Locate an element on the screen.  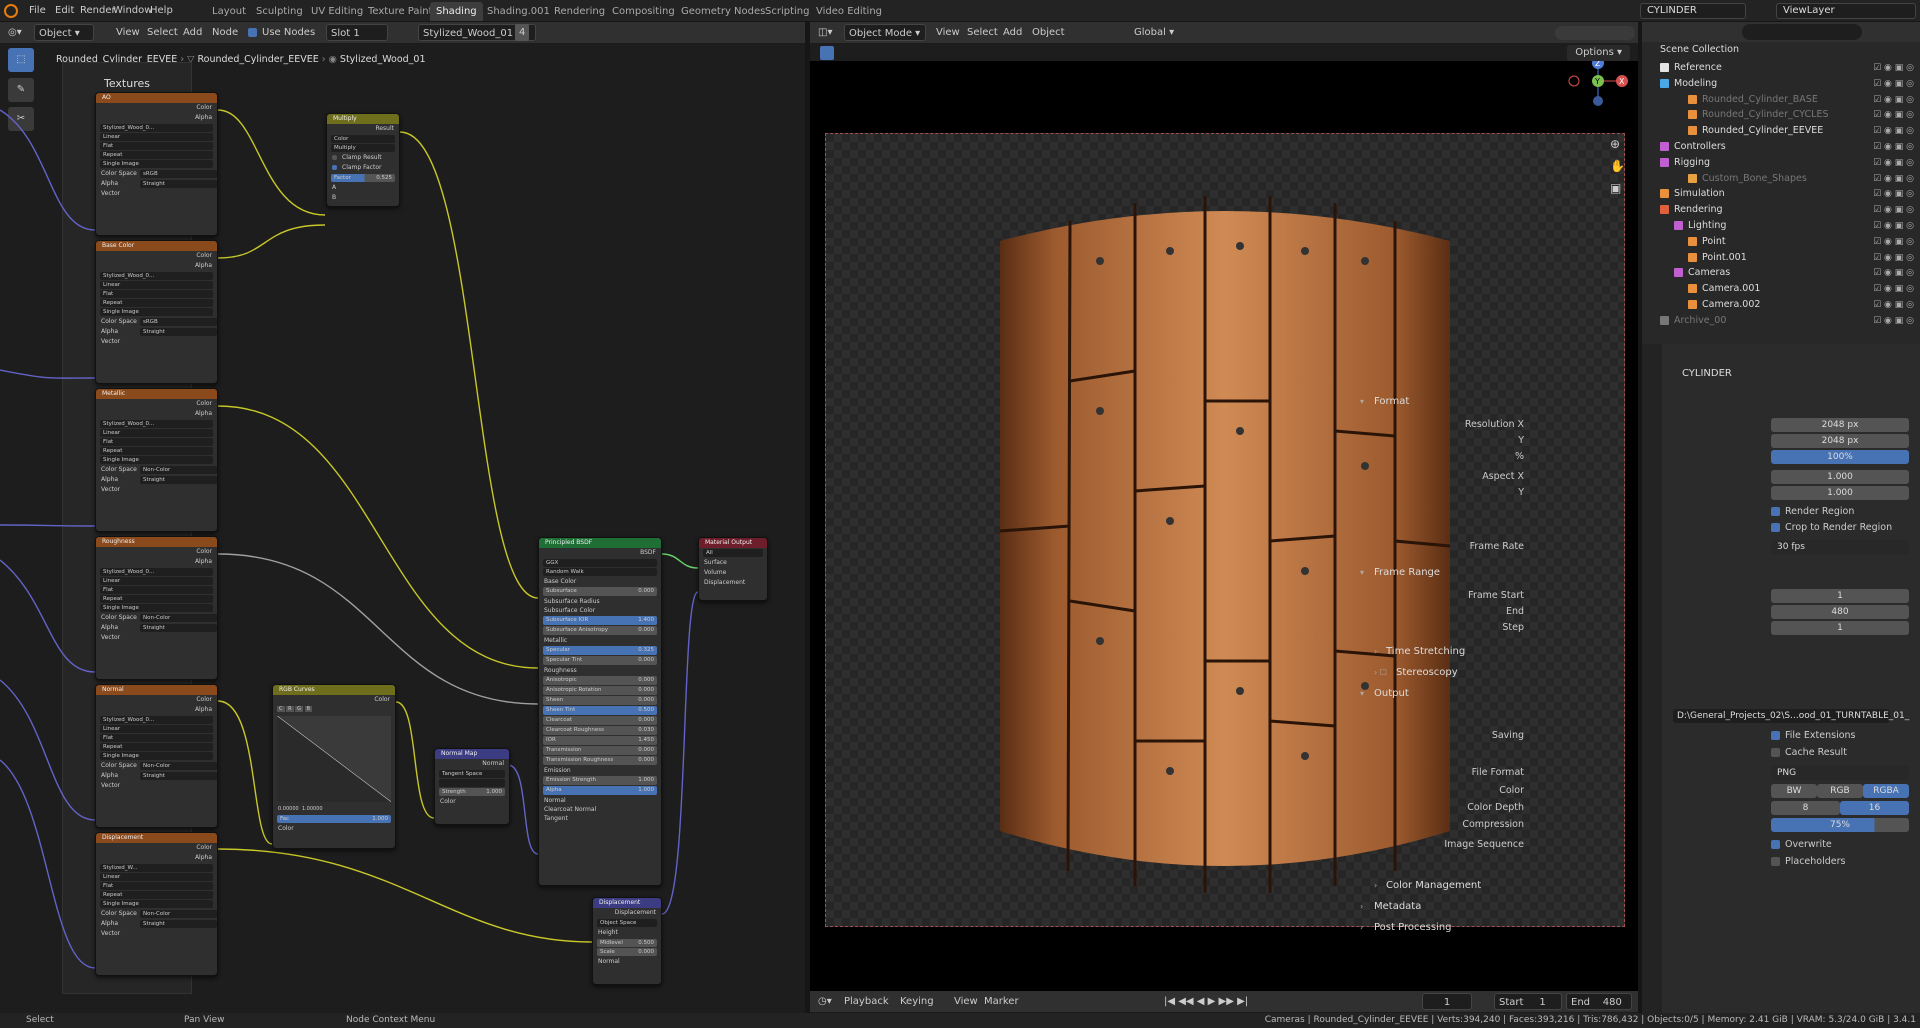
outliner-row: Archive_00 ☑ ◉ ▣ ◎ is located at coordinates (1781, 321).